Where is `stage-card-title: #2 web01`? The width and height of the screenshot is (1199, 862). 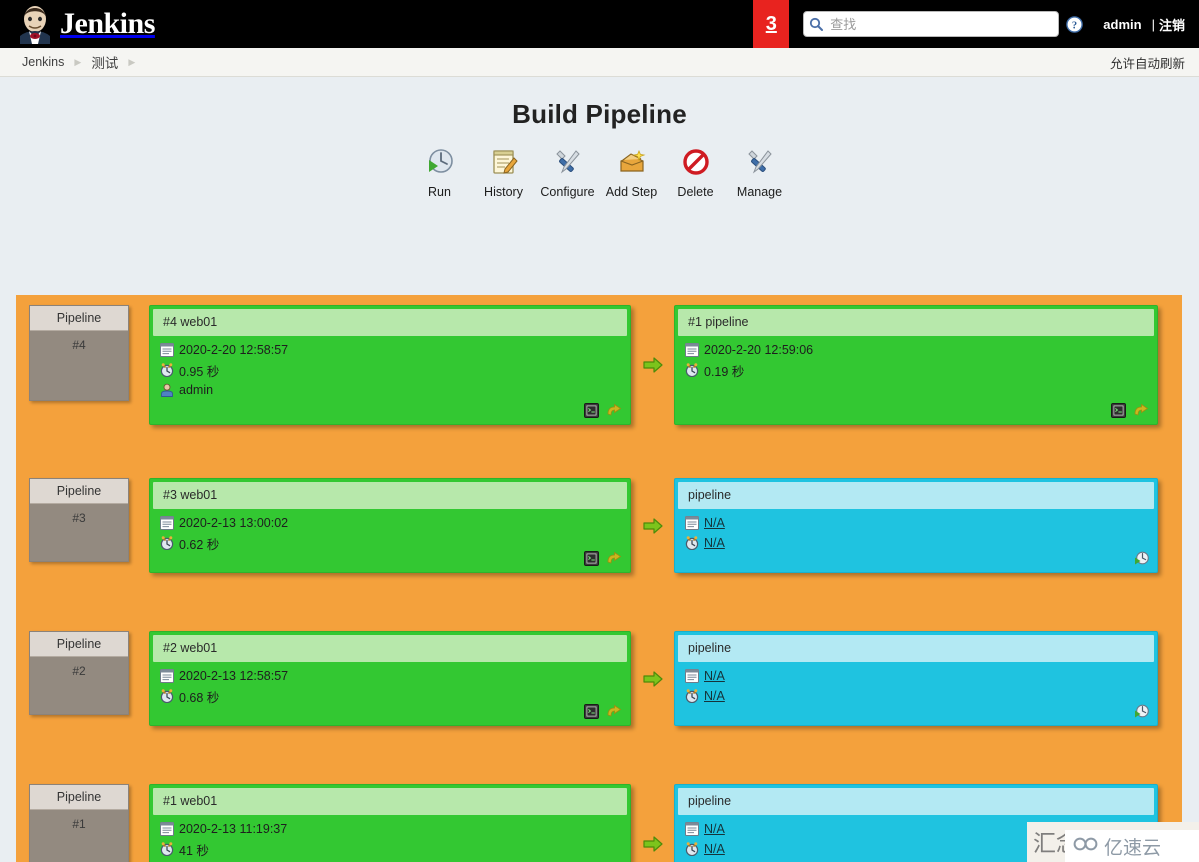
stage-card-title: #2 web01 is located at coordinates (390, 648).